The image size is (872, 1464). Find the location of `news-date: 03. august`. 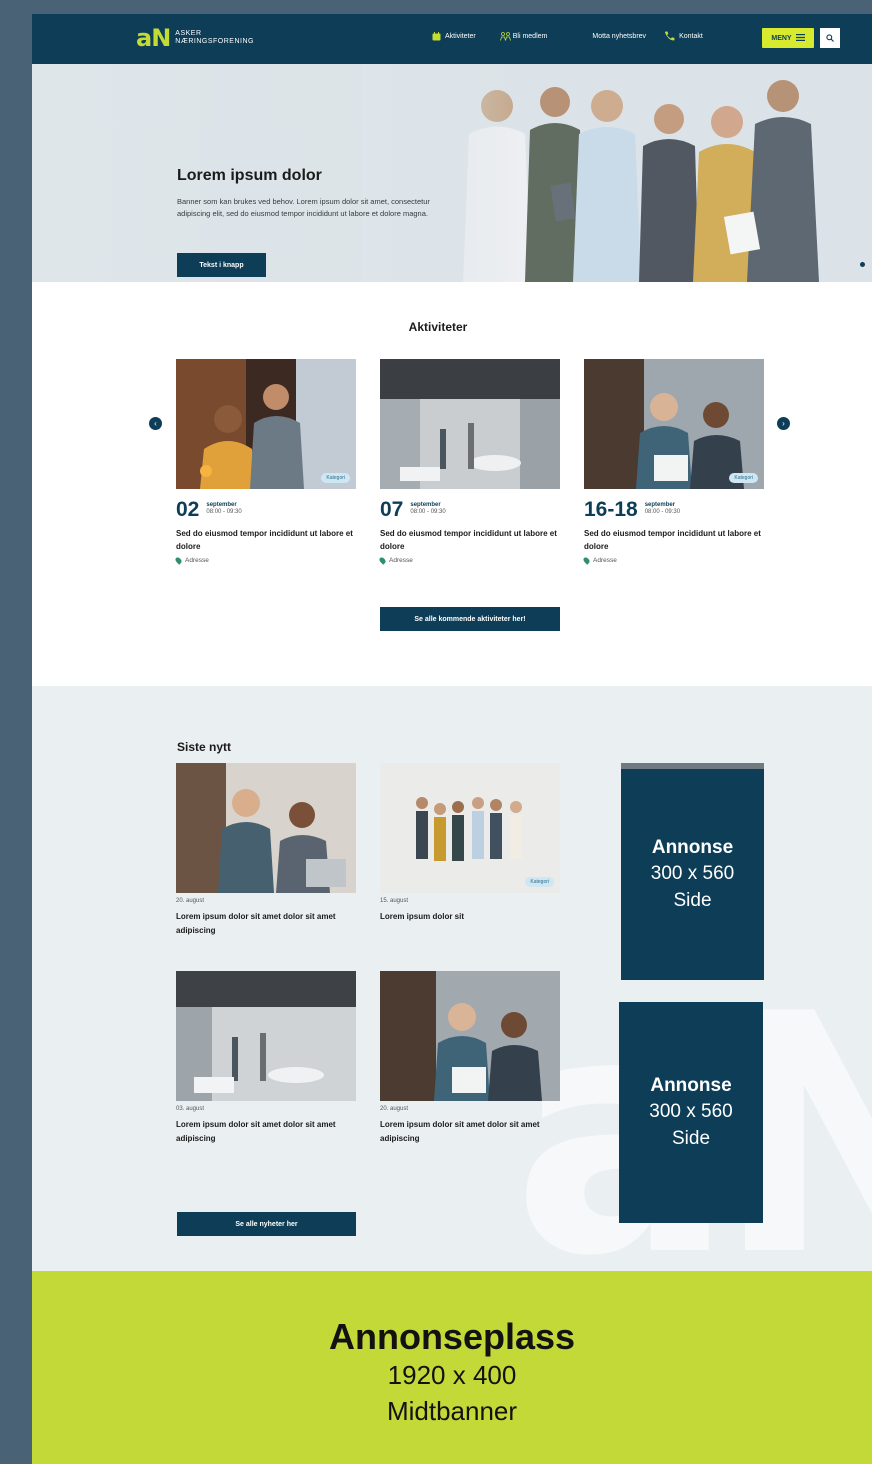

news-date: 03. august is located at coordinates (190, 1109).